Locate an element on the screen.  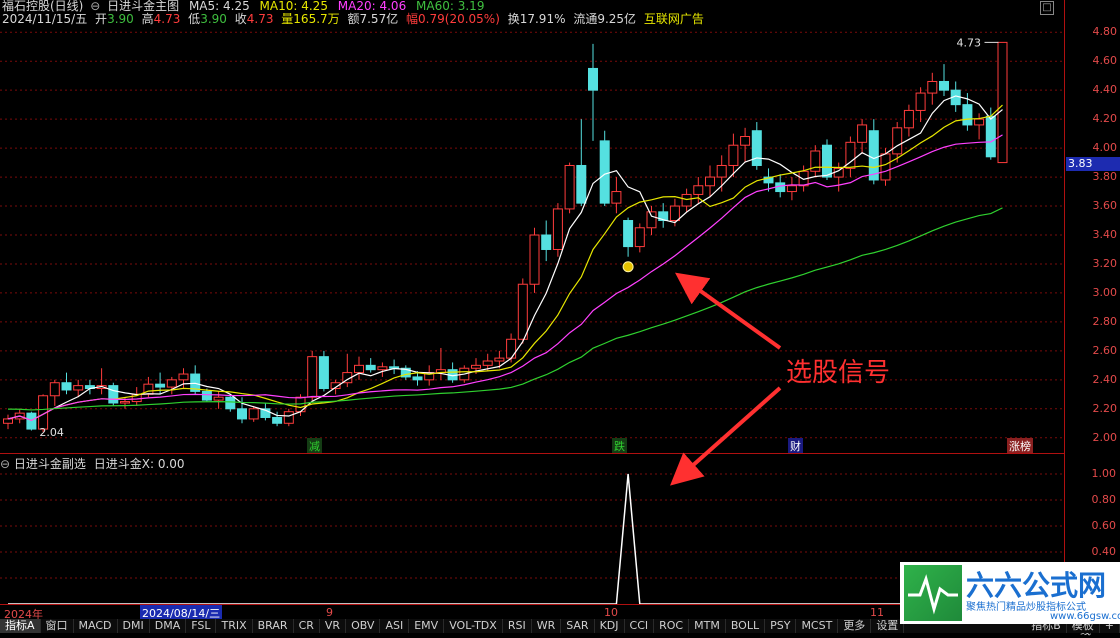
sub-tick: 0.80 is located at coordinates (1104, 499).